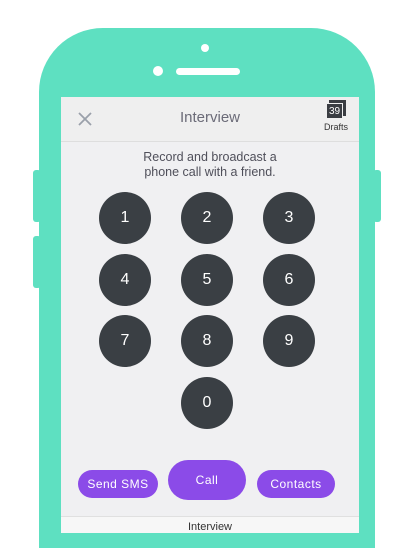 This screenshot has width=414, height=548. I want to click on drafts-count: 39, so click(334, 111).